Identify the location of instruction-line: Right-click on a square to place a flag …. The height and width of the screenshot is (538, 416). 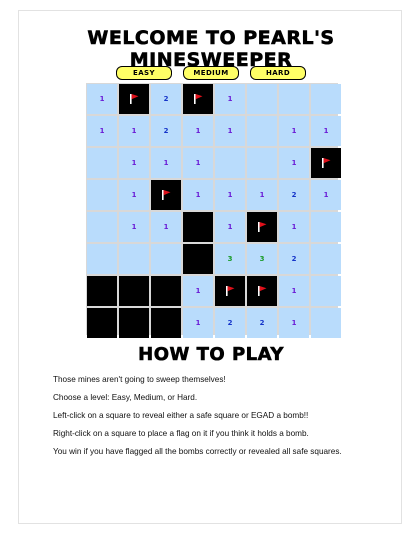
(181, 433).